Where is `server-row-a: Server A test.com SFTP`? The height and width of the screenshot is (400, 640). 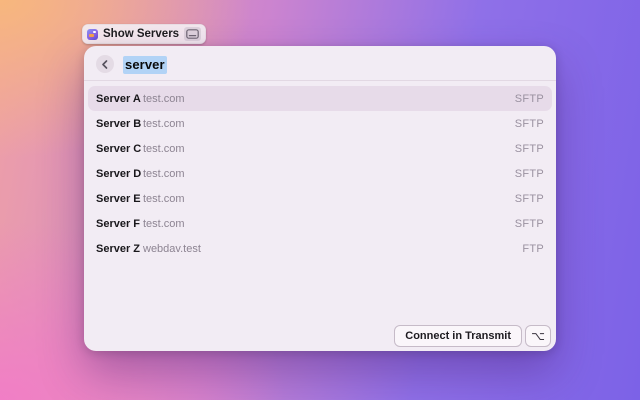
server-row-a: Server A test.com SFTP is located at coordinates (320, 98).